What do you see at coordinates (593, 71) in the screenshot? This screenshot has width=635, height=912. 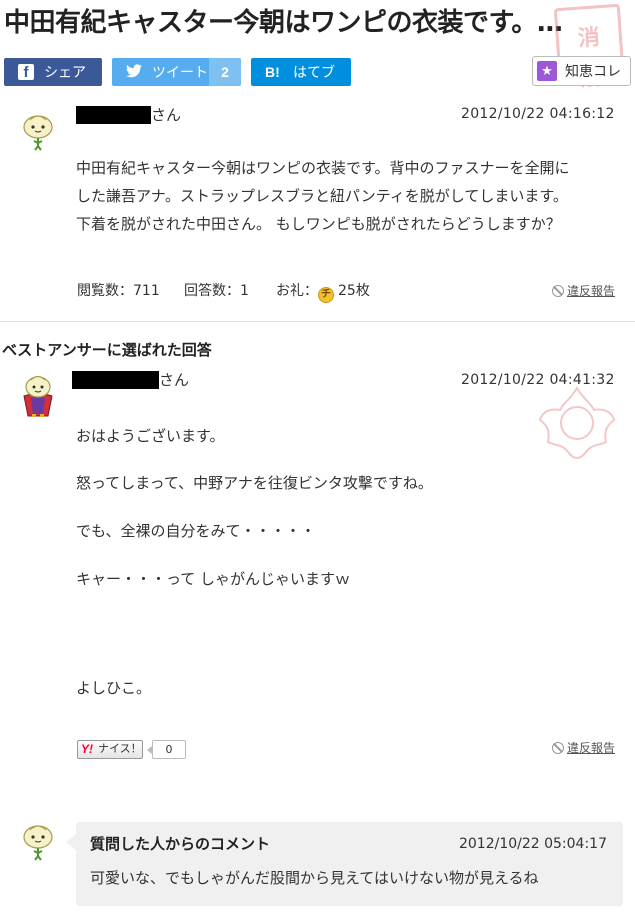 I see `chie-collection-label: 知恵コレ` at bounding box center [593, 71].